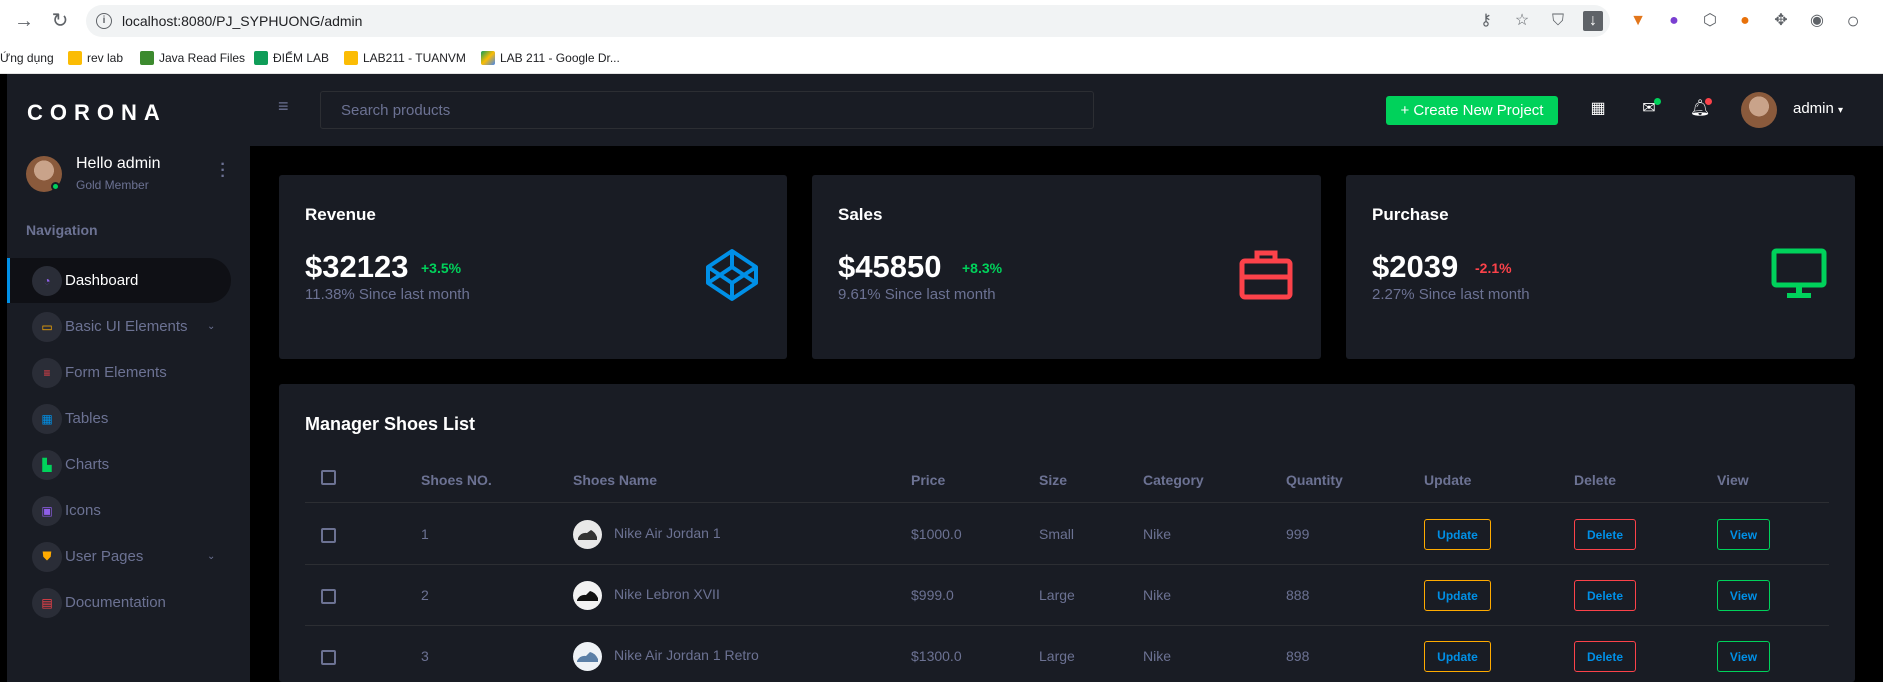  What do you see at coordinates (1674, 21) in the screenshot?
I see `extension-circle-icon: ●` at bounding box center [1674, 21].